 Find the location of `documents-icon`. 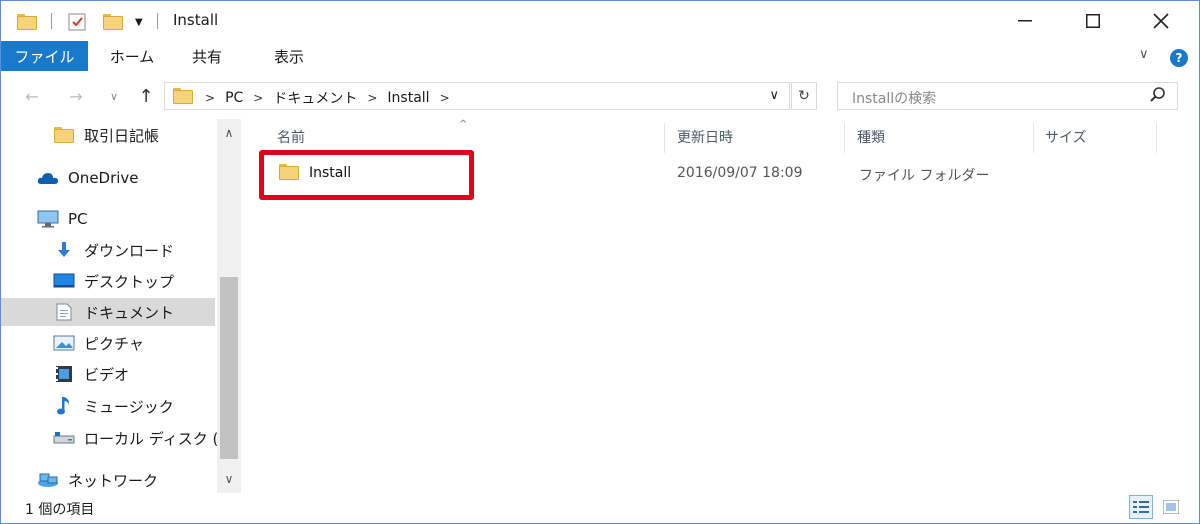

documents-icon is located at coordinates (64, 312).